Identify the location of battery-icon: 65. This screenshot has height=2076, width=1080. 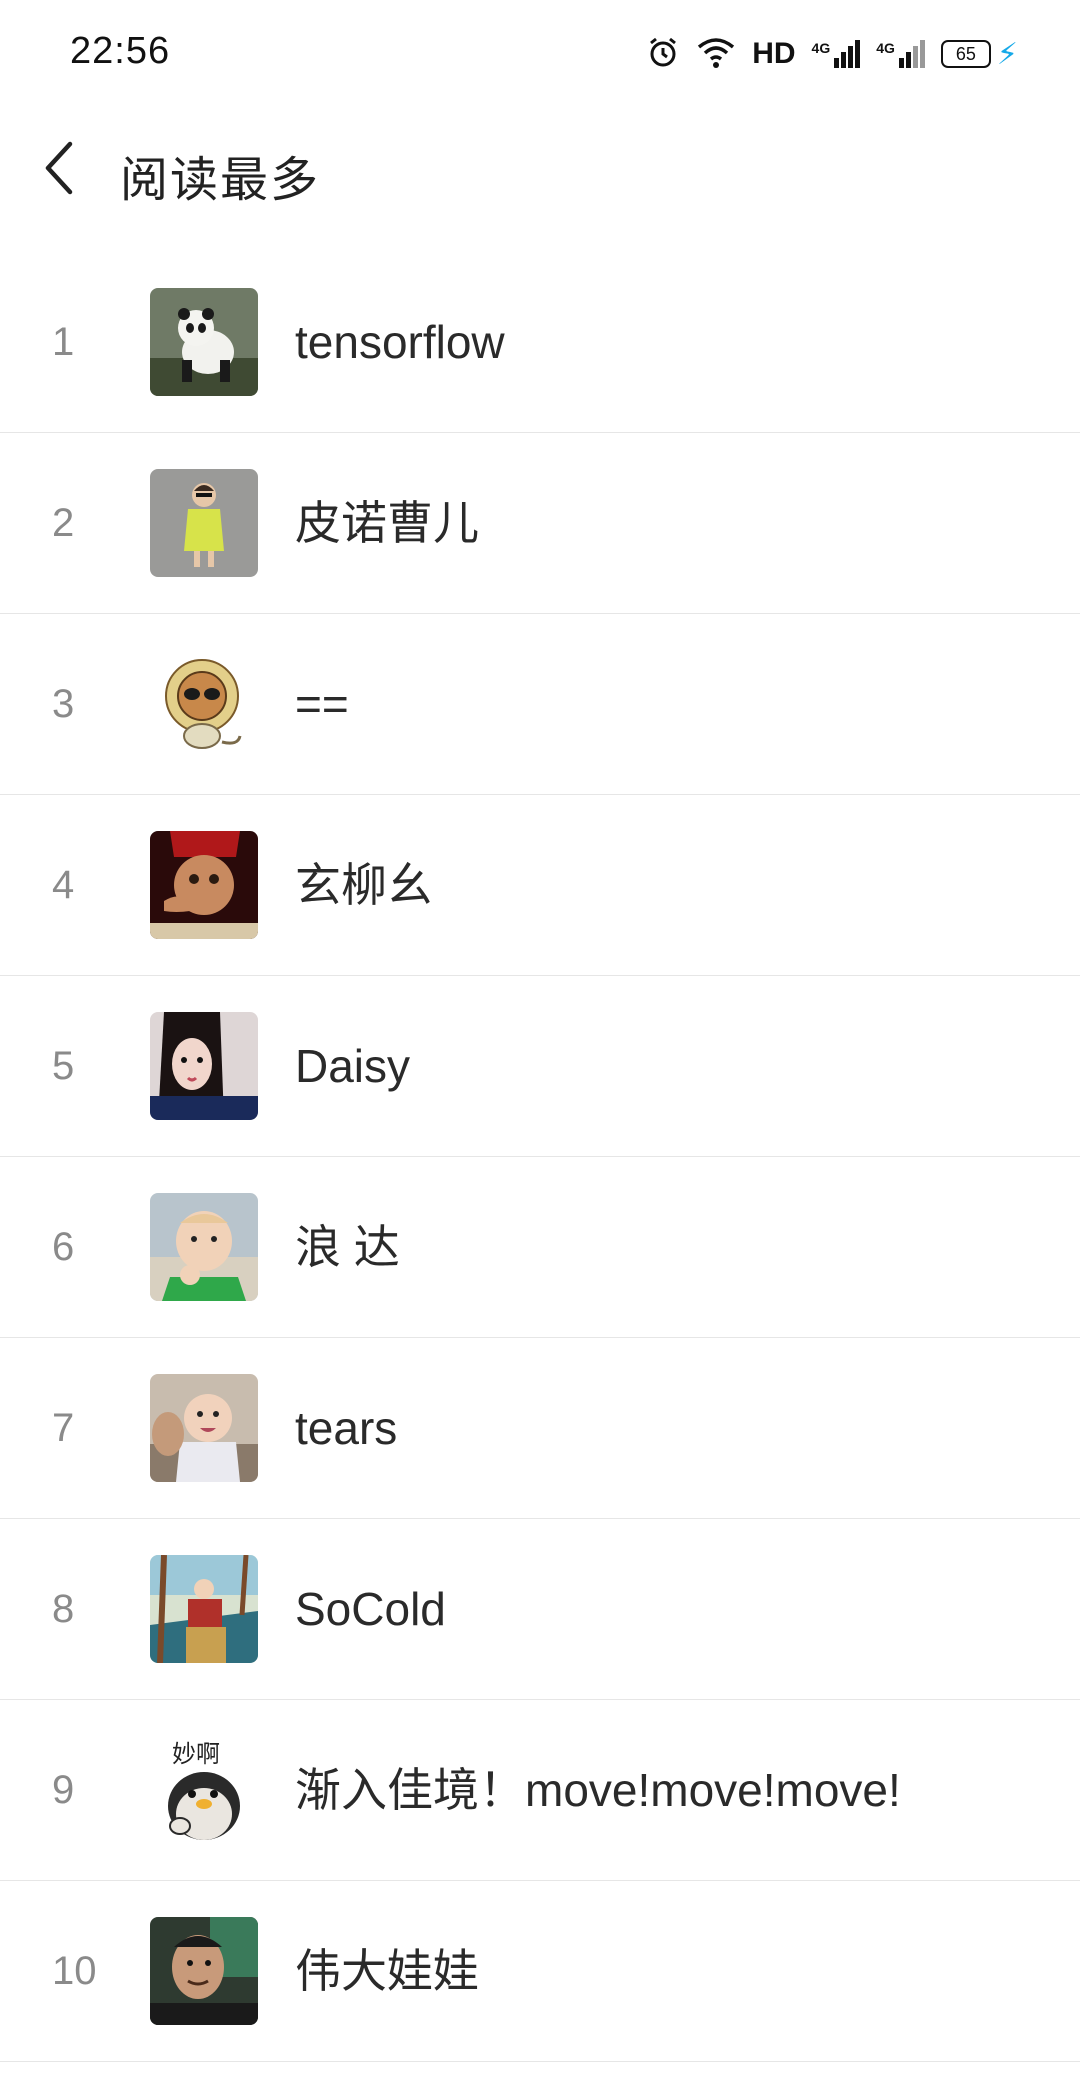
(965, 54).